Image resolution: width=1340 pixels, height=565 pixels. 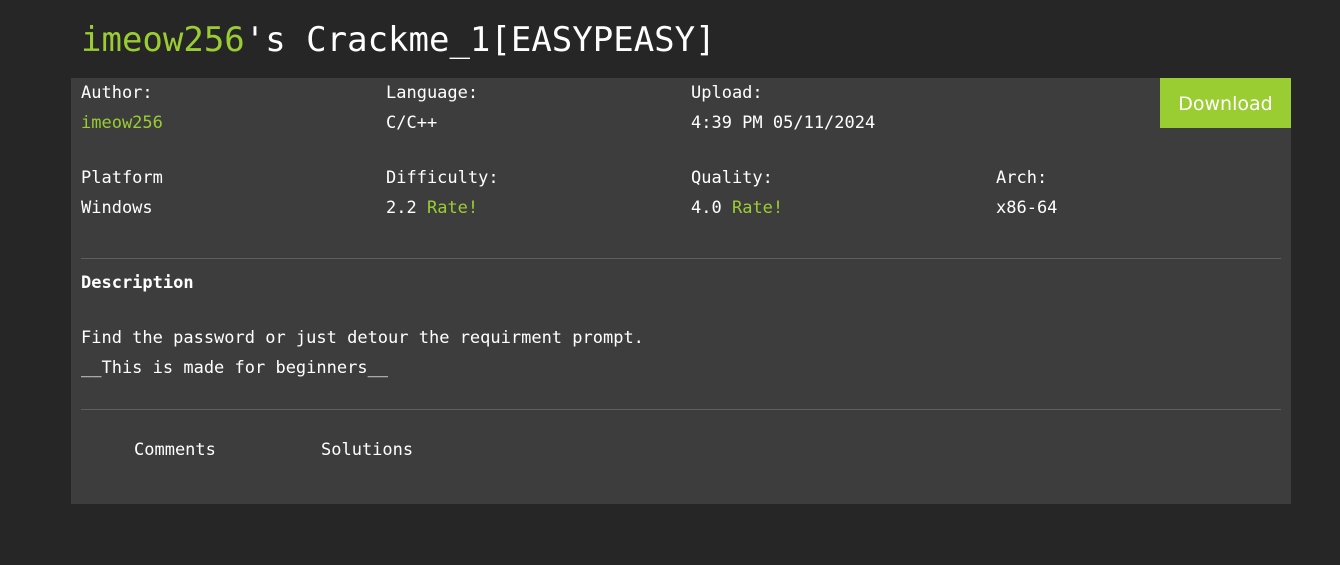 I want to click on page-title: imeow256's Crackme_1[EASYPEASY], so click(x=398, y=40).